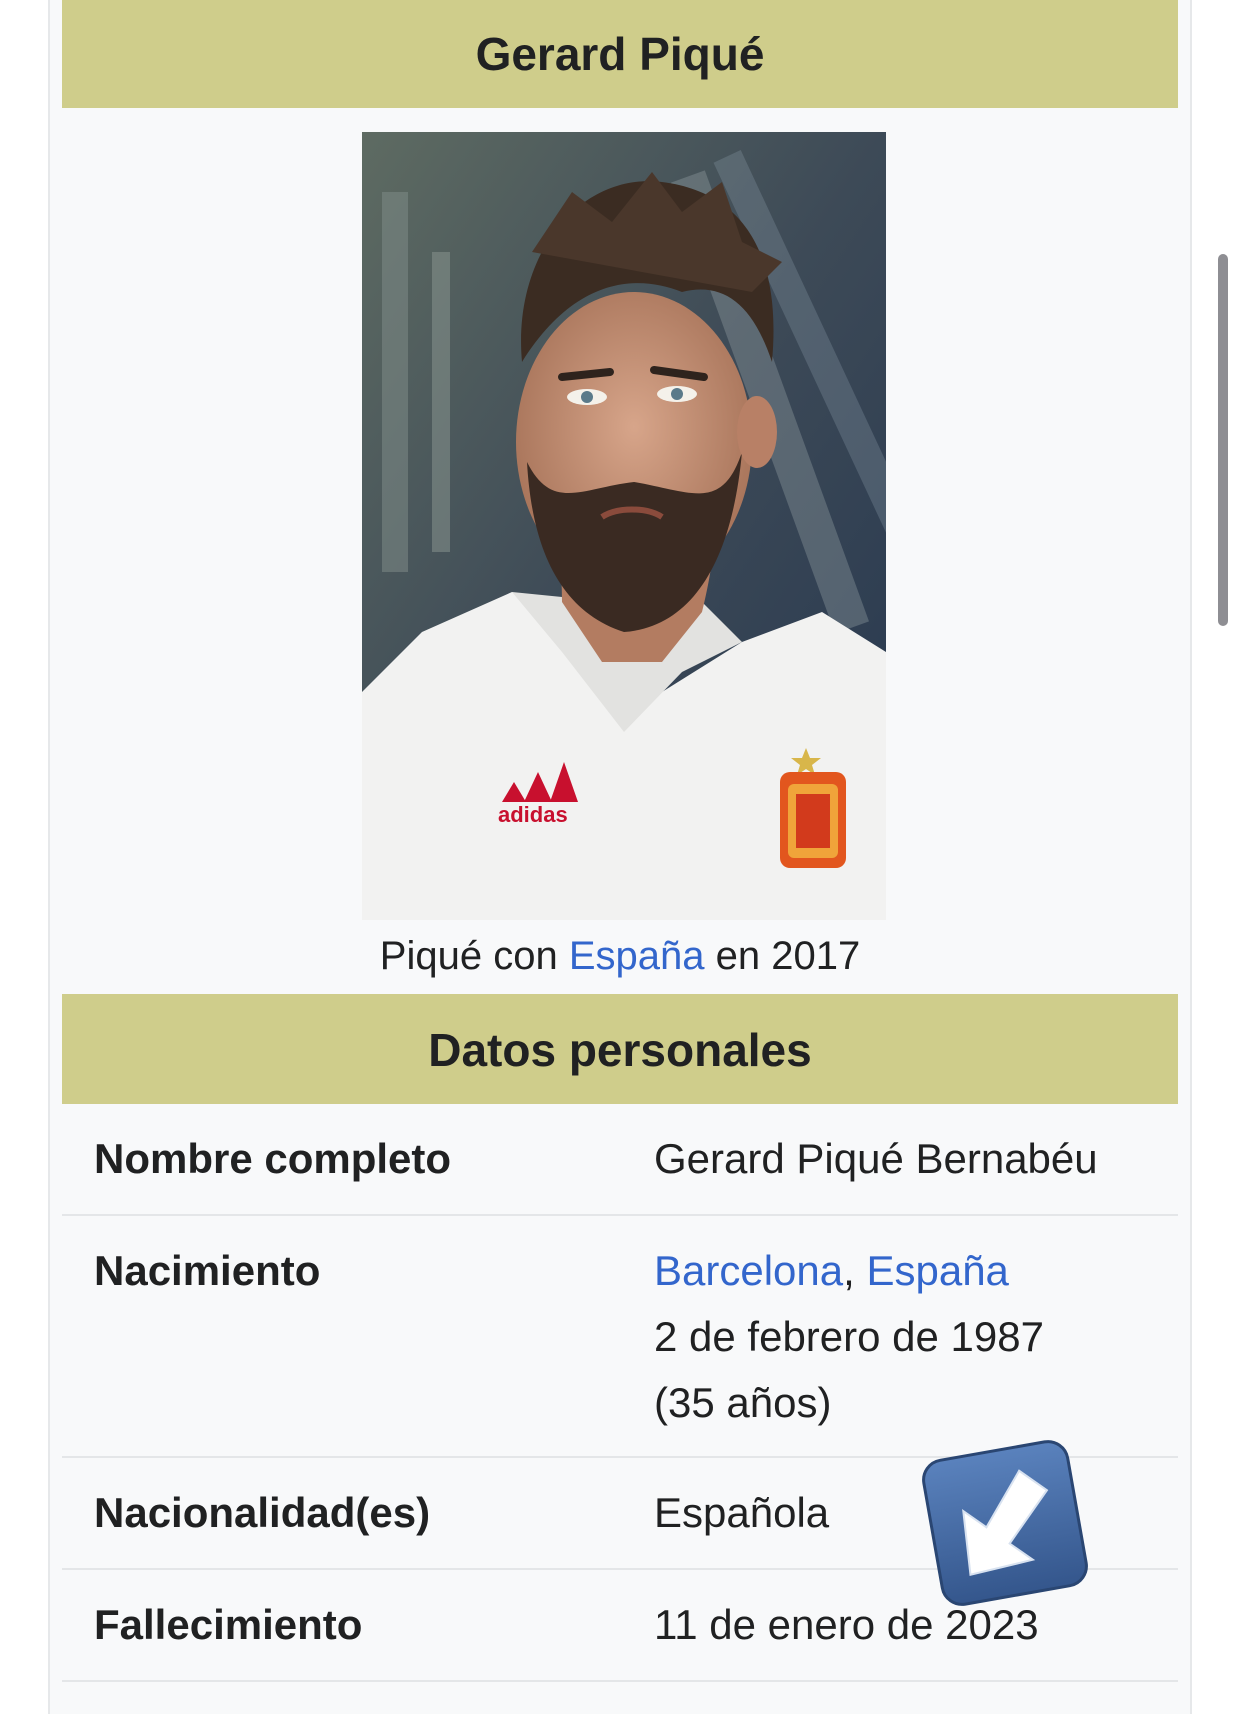 This screenshot has width=1242, height=1714. Describe the element at coordinates (1223, 440) in the screenshot. I see `vertical-scrollbar` at that location.